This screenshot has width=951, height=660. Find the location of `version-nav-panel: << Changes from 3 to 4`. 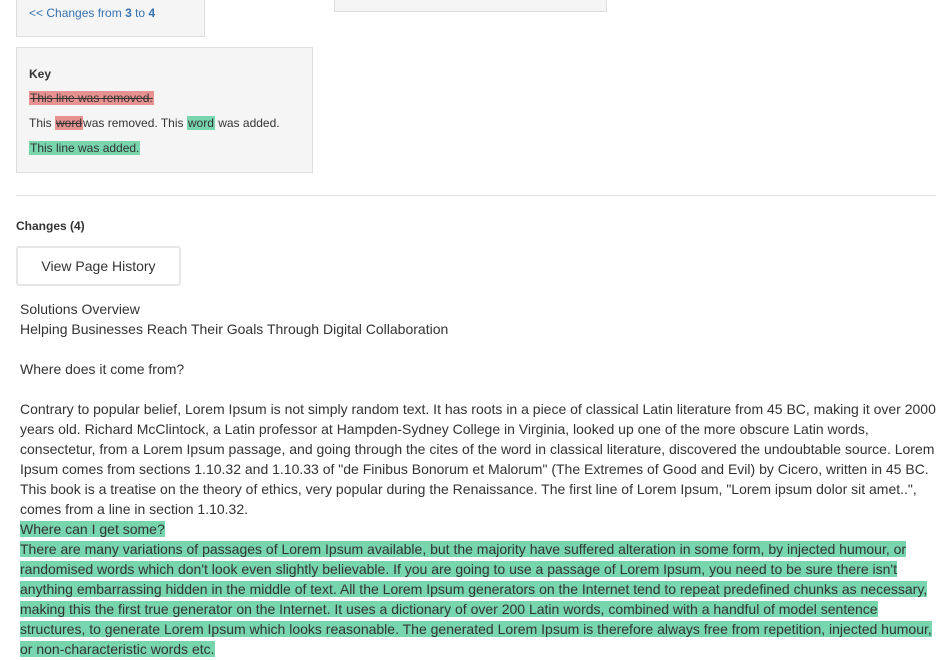

version-nav-panel: << Changes from 3 to 4 is located at coordinates (110, 18).